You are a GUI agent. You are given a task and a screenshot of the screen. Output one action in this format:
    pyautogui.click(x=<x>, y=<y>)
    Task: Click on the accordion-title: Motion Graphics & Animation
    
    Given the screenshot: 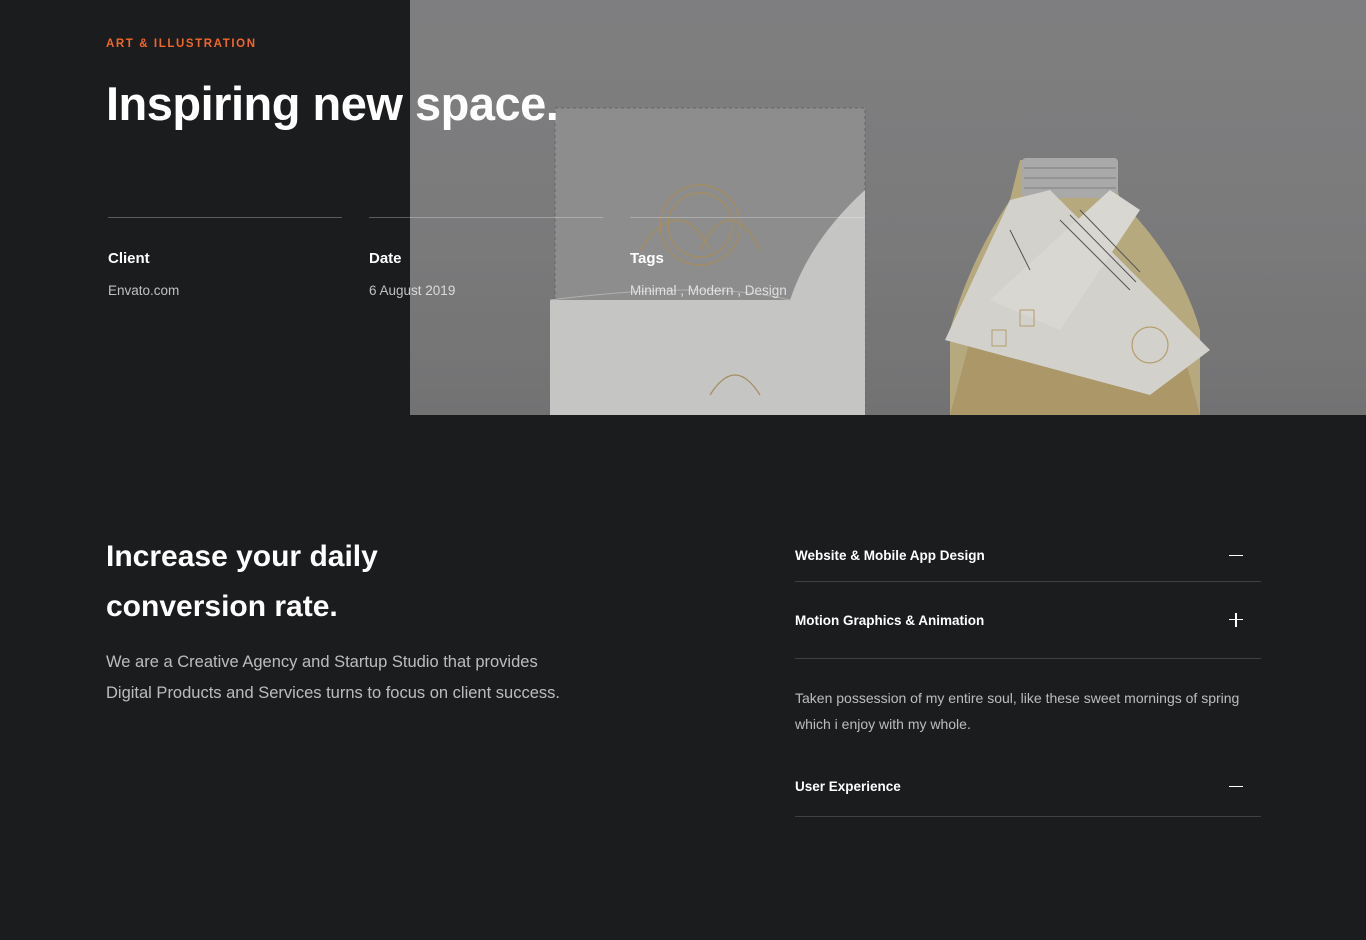 What is the action you would take?
    pyautogui.click(x=890, y=620)
    